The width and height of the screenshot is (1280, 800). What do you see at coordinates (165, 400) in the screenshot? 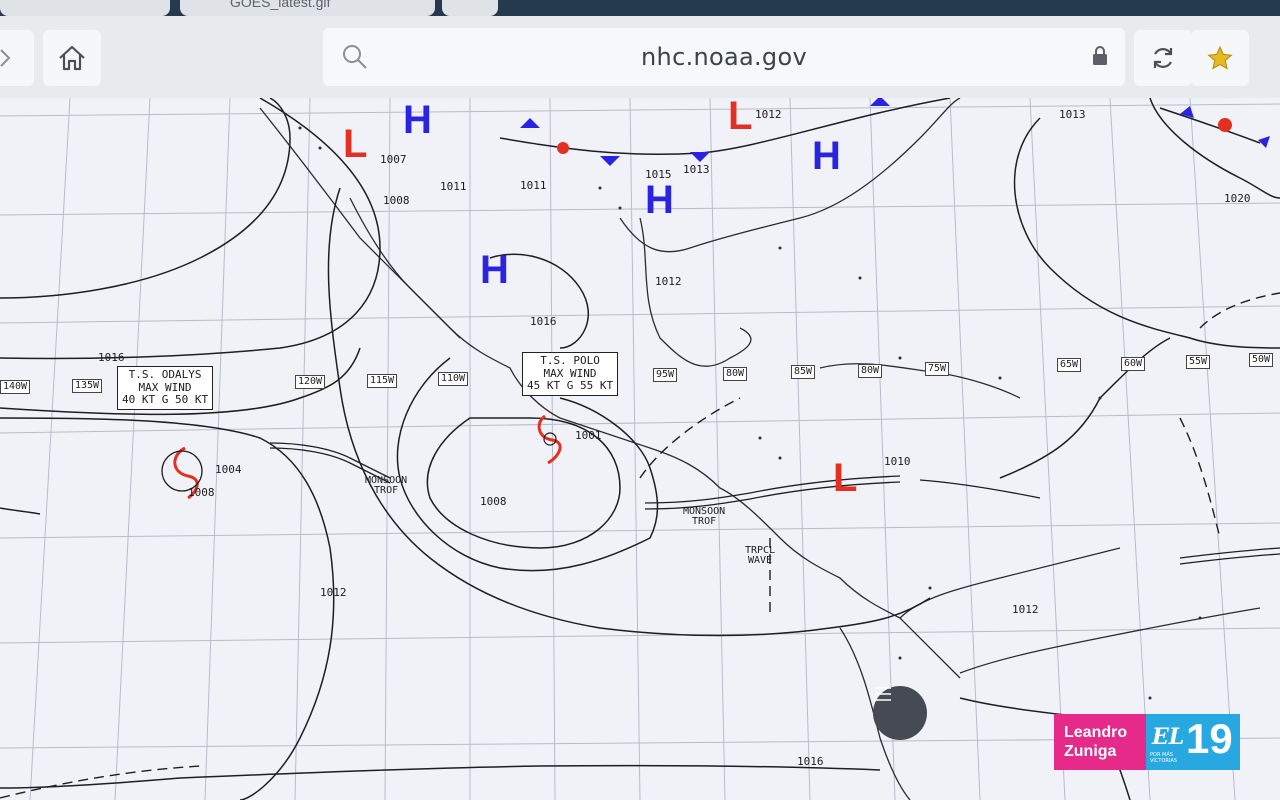
I see `ts-odalys-wind-value: 40 KT G 50 KT` at bounding box center [165, 400].